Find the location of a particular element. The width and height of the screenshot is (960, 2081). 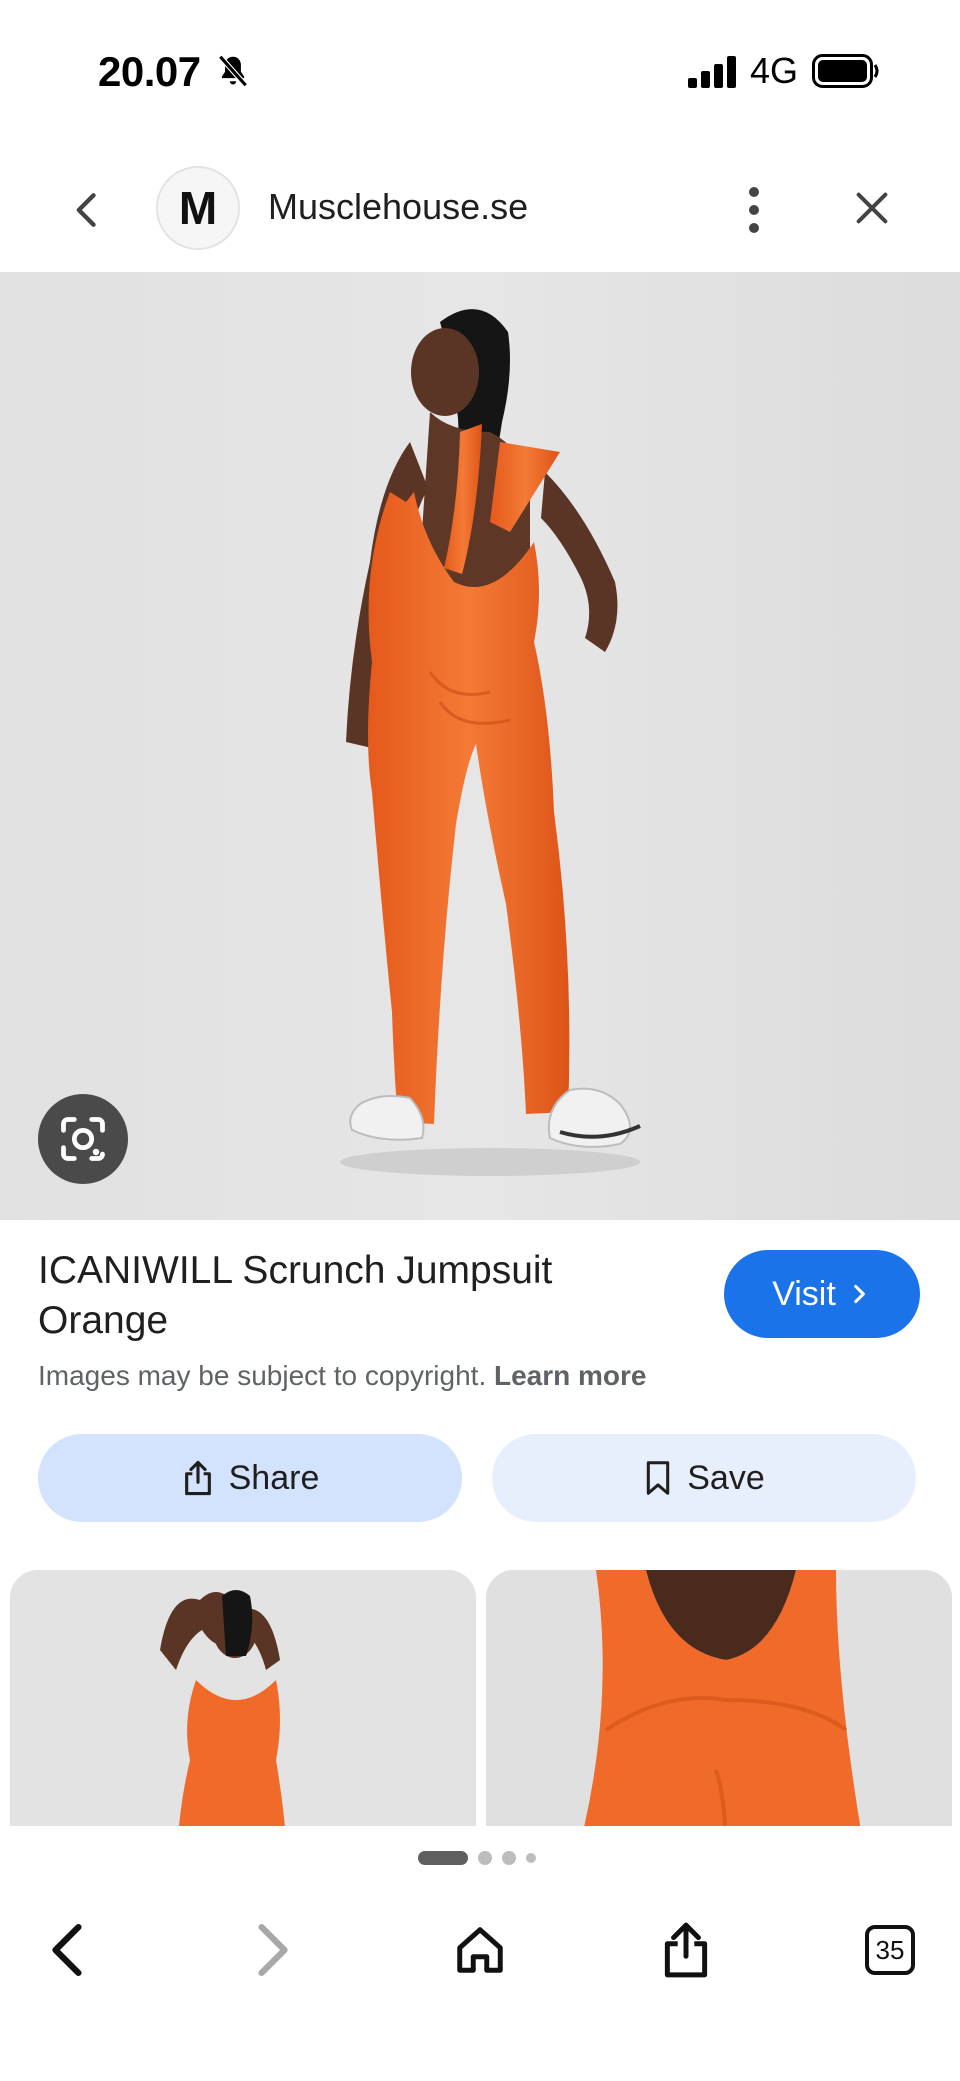

more-vert-icon is located at coordinates (754, 210).